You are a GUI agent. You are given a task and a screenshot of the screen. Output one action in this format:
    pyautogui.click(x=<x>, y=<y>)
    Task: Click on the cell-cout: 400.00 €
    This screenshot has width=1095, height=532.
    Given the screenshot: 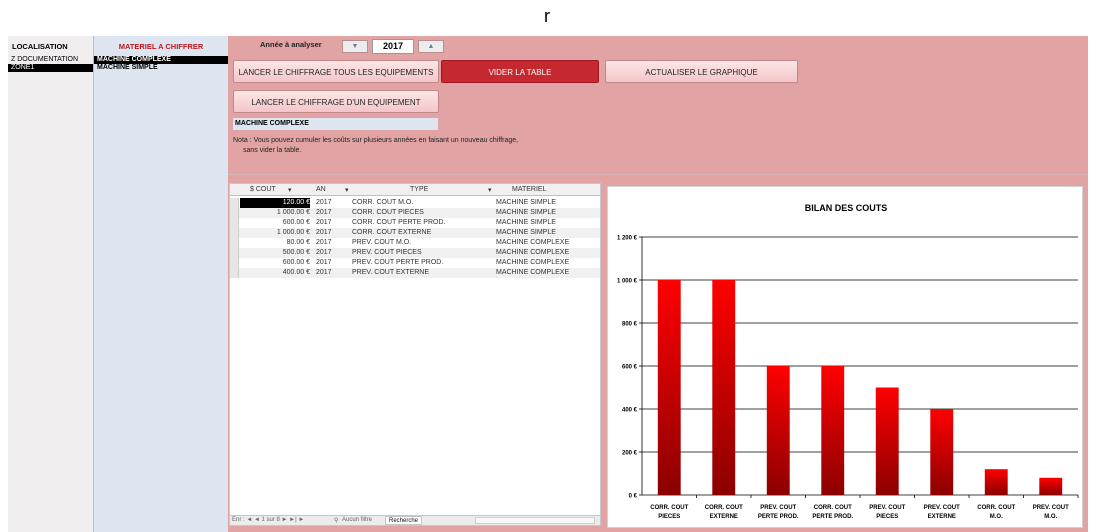 What is the action you would take?
    pyautogui.click(x=275, y=273)
    